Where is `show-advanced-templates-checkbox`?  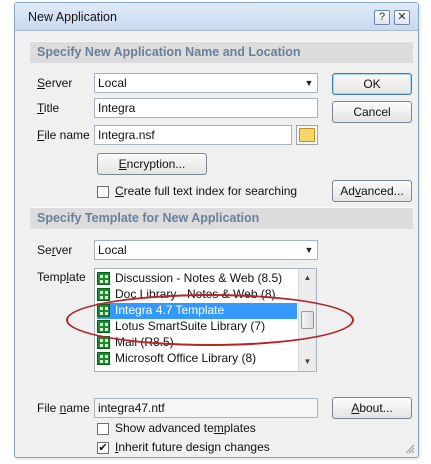
show-advanced-templates-checkbox is located at coordinates (103, 429).